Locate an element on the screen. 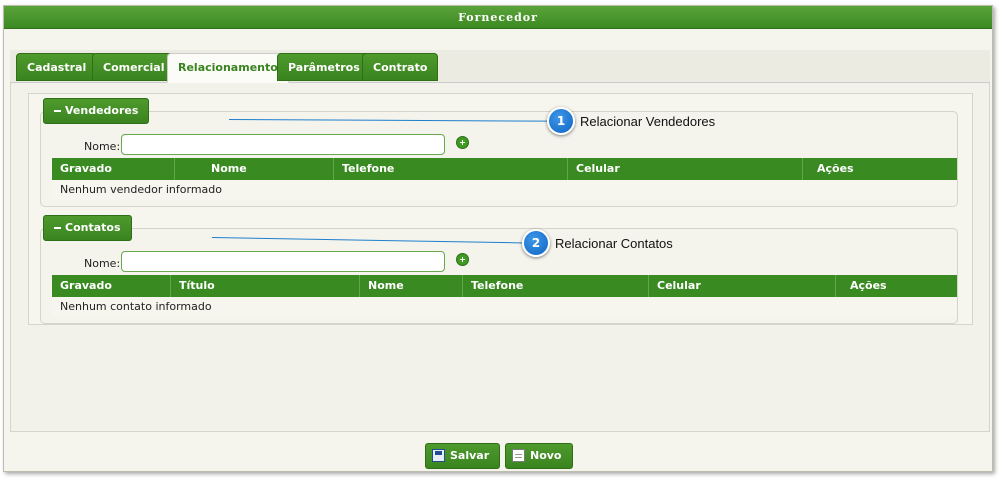 The image size is (1000, 481). floppy-disk-icon is located at coordinates (438, 455).